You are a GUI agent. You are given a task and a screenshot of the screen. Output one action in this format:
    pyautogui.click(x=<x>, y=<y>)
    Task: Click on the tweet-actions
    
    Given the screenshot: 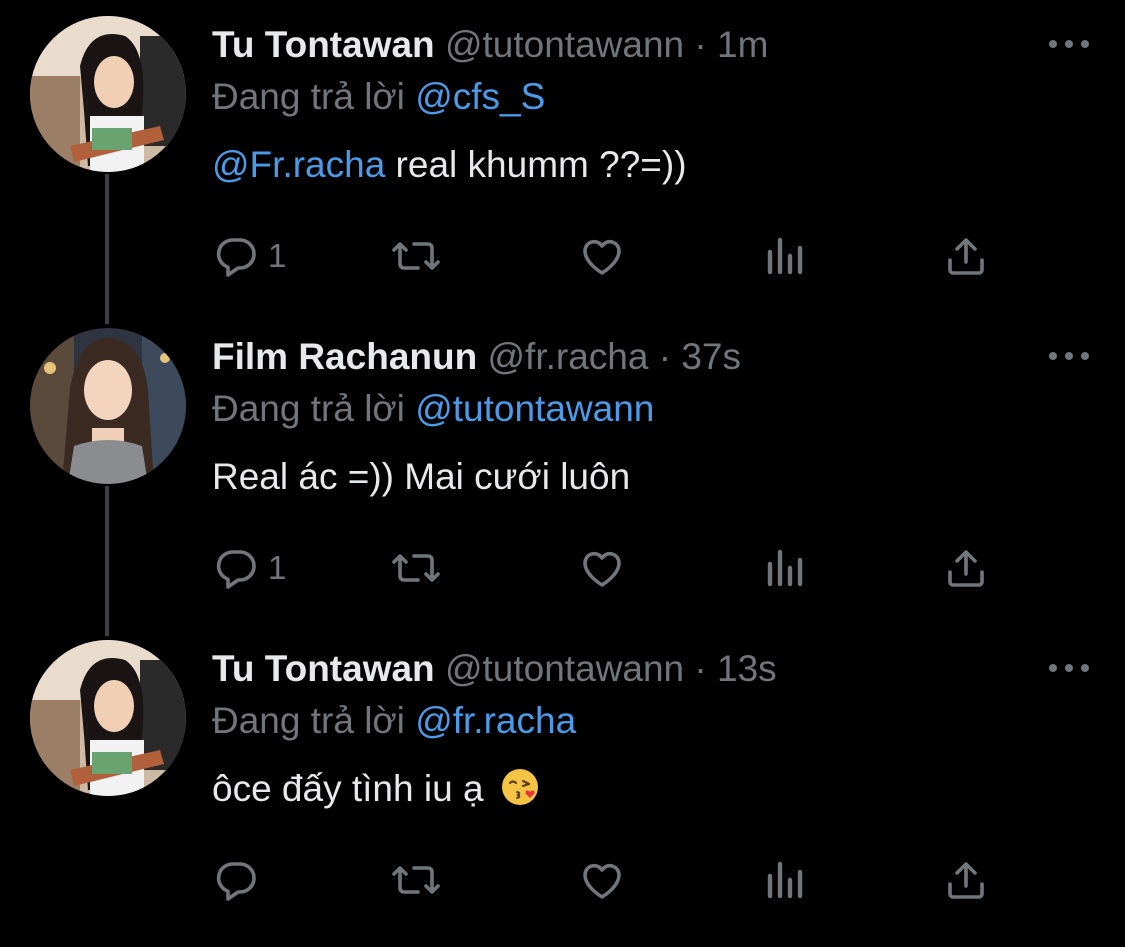 What is the action you would take?
    pyautogui.click(x=607, y=880)
    